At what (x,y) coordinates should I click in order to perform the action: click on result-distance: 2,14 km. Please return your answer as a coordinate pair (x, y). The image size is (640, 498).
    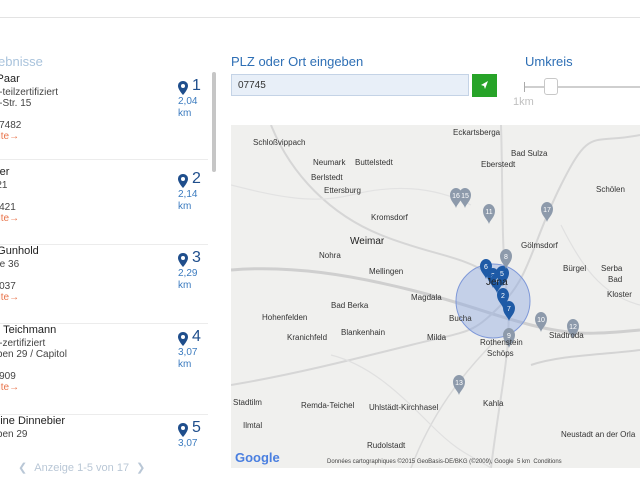
    Looking at the image, I should click on (188, 200).